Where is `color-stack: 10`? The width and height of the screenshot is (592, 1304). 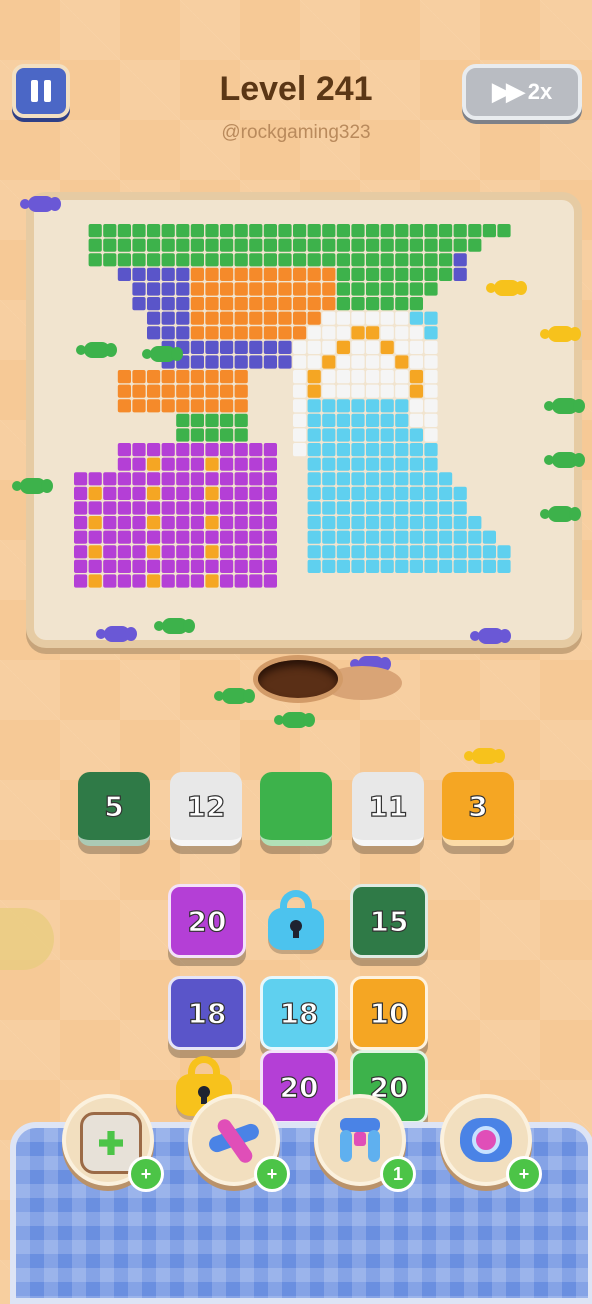 color-stack: 10 is located at coordinates (389, 1013).